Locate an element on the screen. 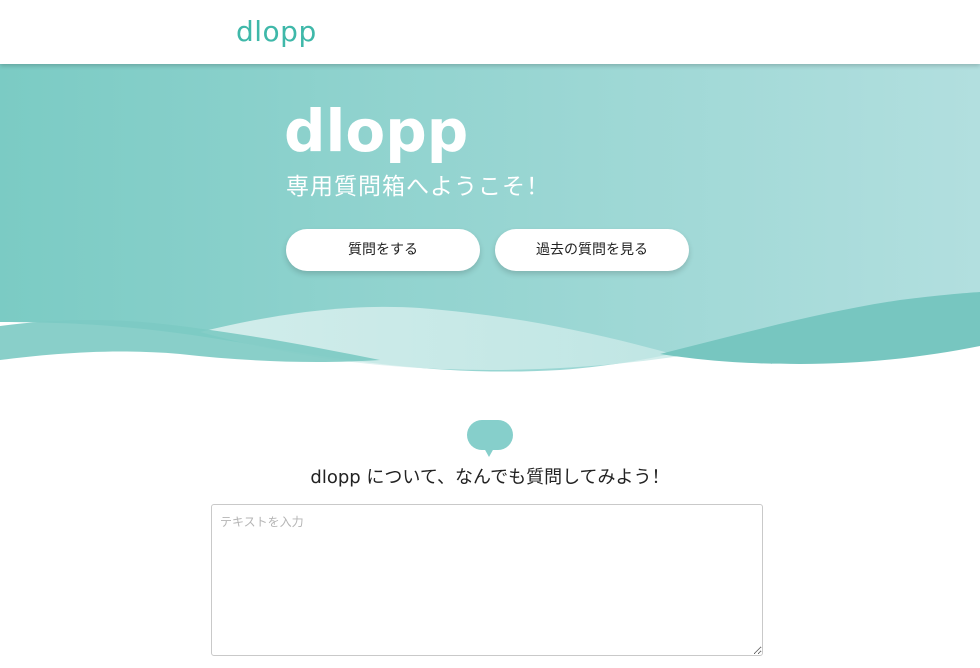 The image size is (980, 668). hero-tagline: 専用質問箱へようこそ！ is located at coordinates (418, 187).